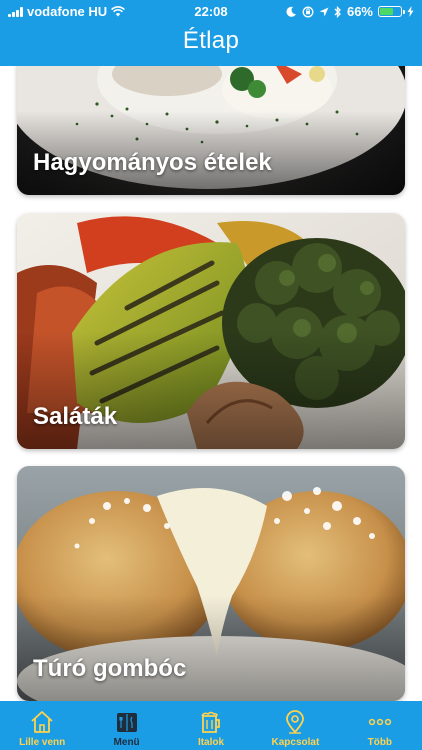  I want to click on tab-label: Lille venn, so click(42, 742).